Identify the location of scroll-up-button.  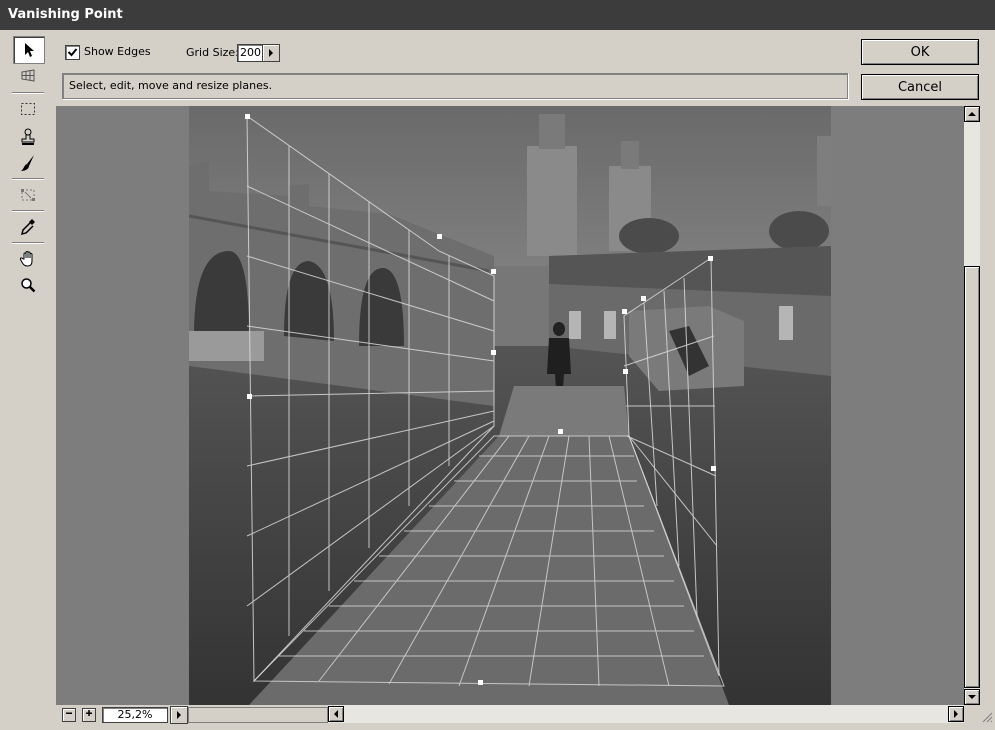
(972, 114).